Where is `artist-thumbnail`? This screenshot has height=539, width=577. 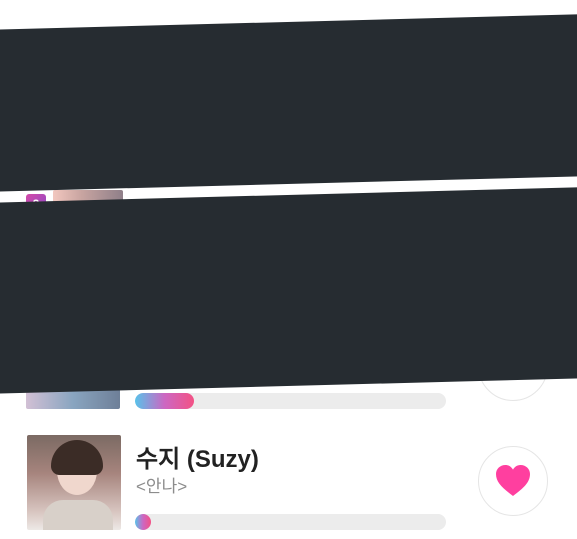
artist-thumbnail is located at coordinates (74, 482).